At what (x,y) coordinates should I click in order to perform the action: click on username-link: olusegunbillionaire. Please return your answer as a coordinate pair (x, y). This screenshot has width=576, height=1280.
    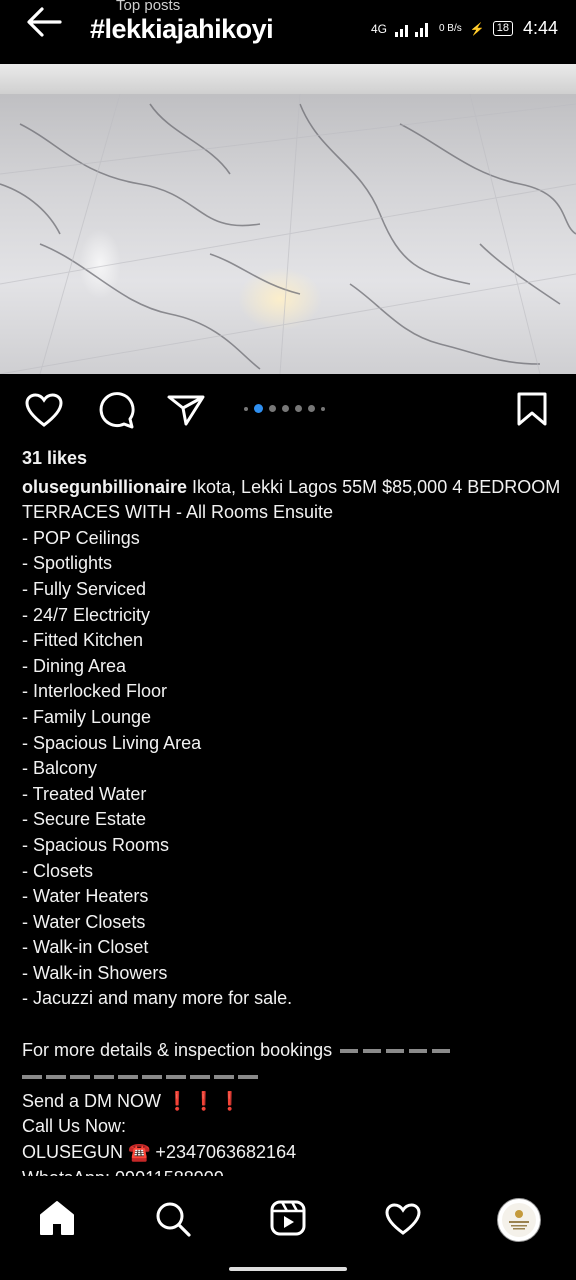
    Looking at the image, I should click on (104, 487).